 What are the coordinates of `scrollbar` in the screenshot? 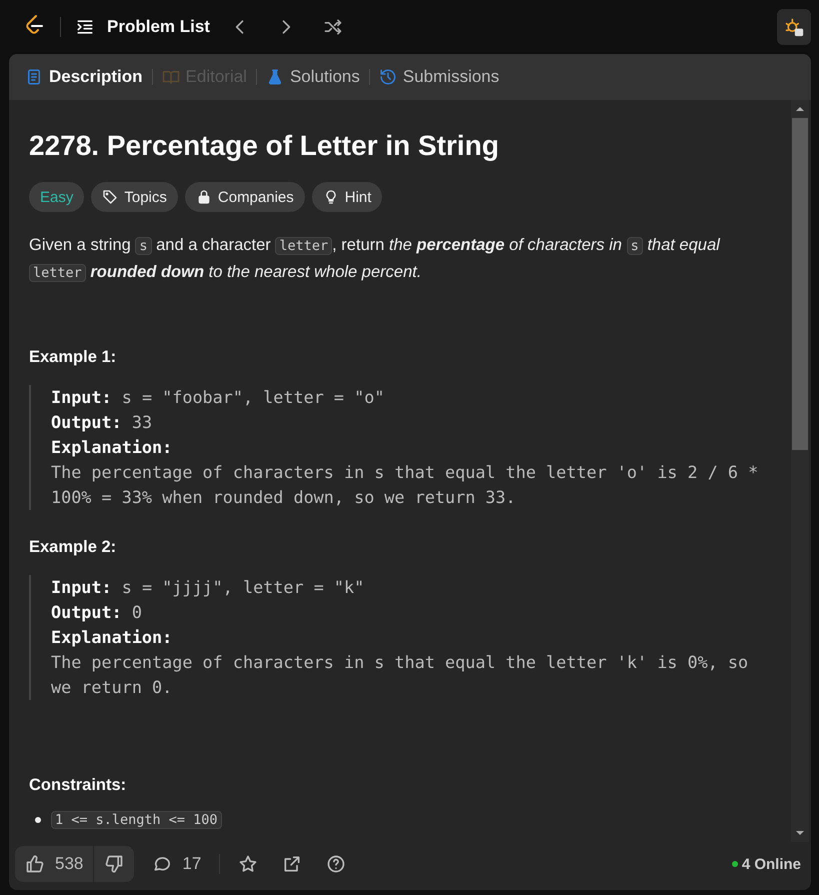 It's located at (800, 471).